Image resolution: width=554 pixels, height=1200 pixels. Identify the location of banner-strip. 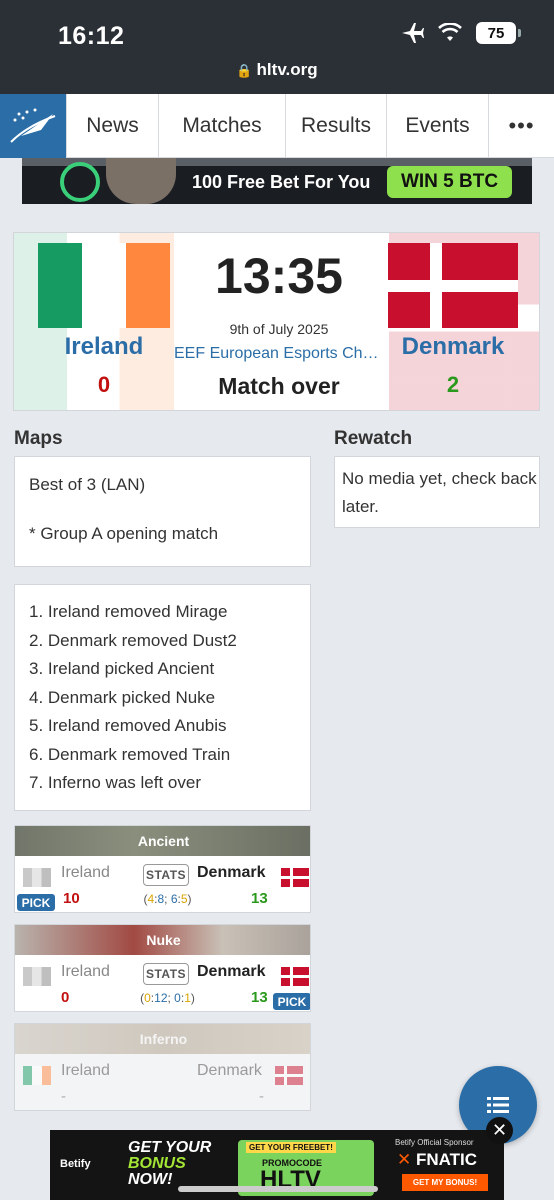
(277, 162).